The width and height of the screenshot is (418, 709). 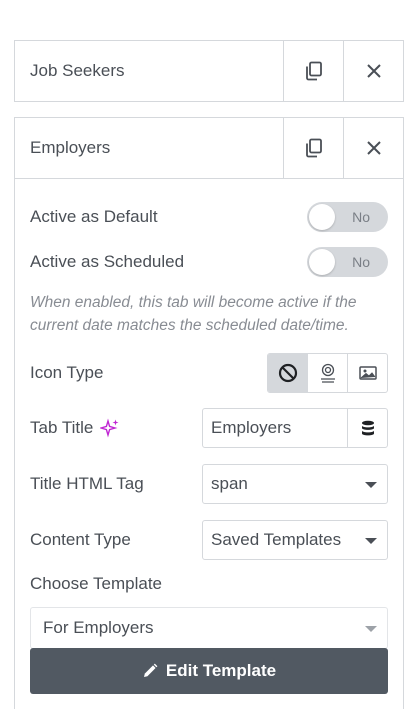 I want to click on field-title-tag: Title HTML Tag span, so click(x=209, y=484).